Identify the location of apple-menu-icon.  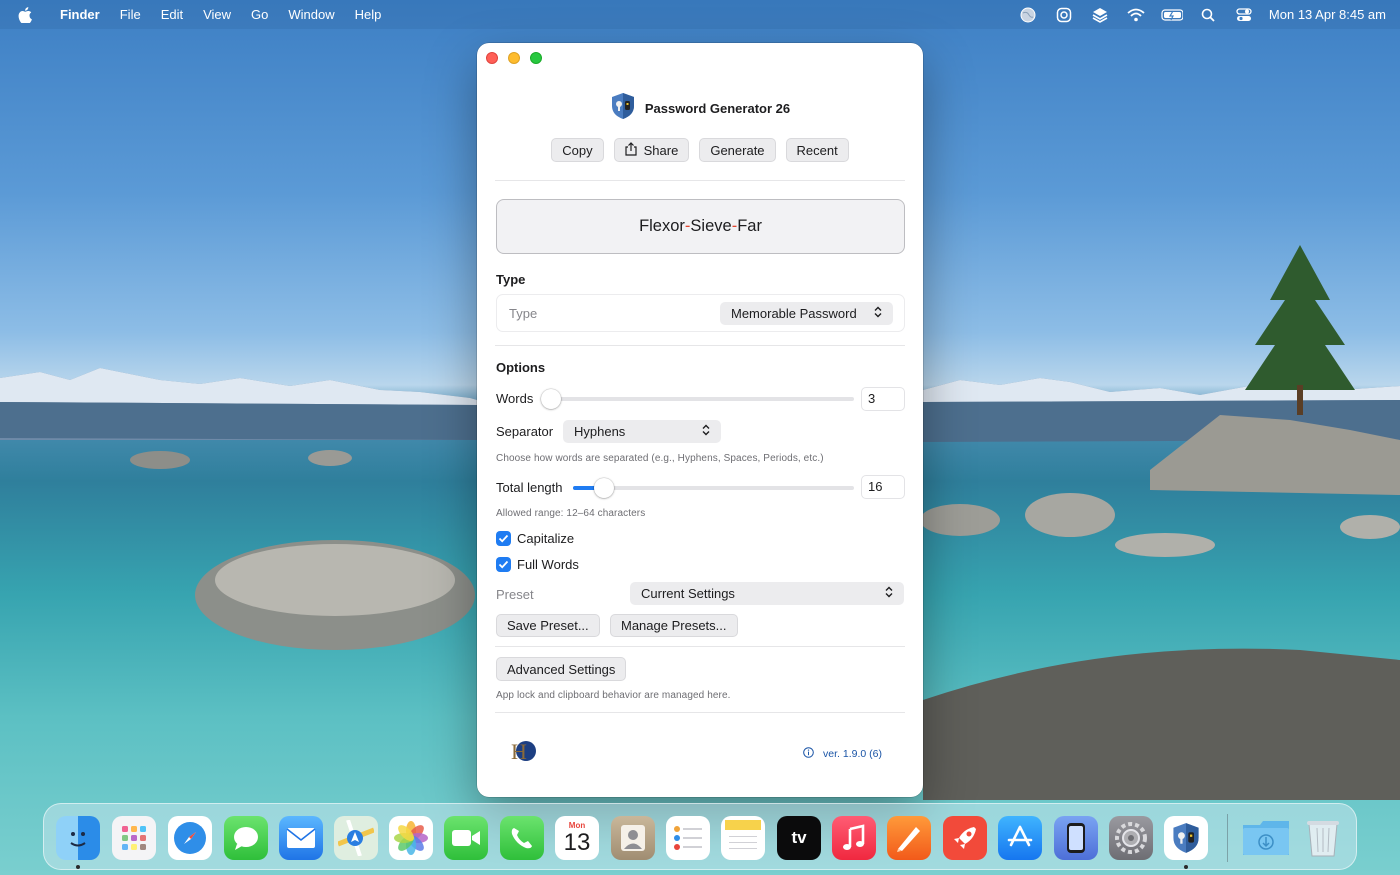
(25, 14).